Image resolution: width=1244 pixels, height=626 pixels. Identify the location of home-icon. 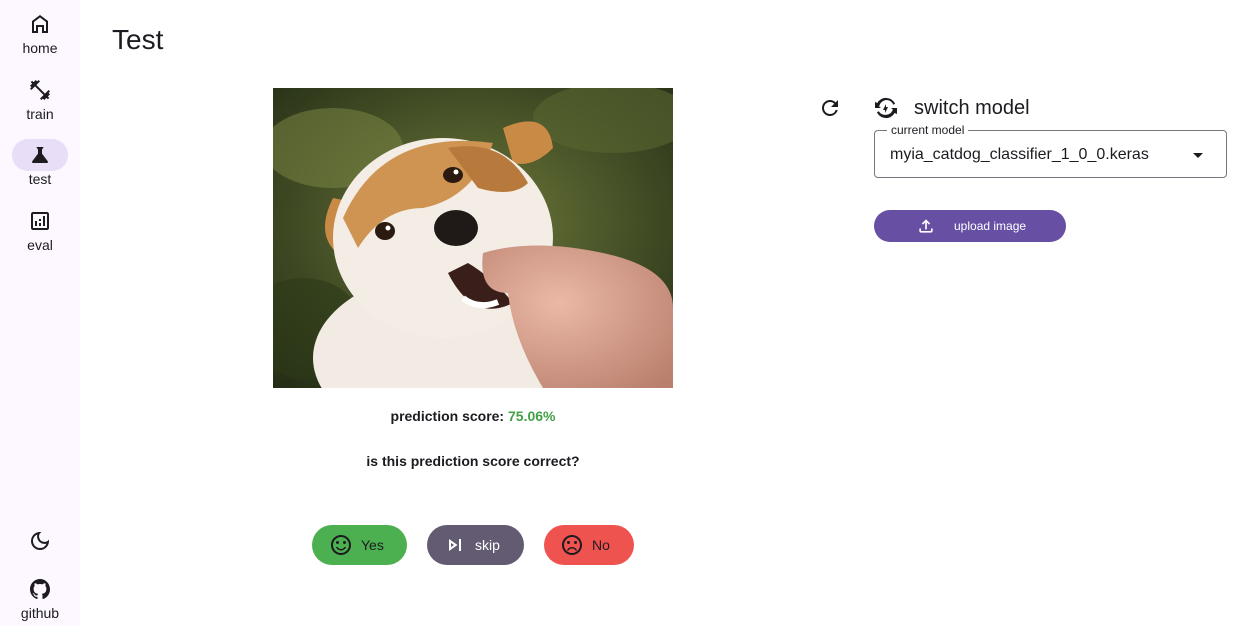
(40, 24).